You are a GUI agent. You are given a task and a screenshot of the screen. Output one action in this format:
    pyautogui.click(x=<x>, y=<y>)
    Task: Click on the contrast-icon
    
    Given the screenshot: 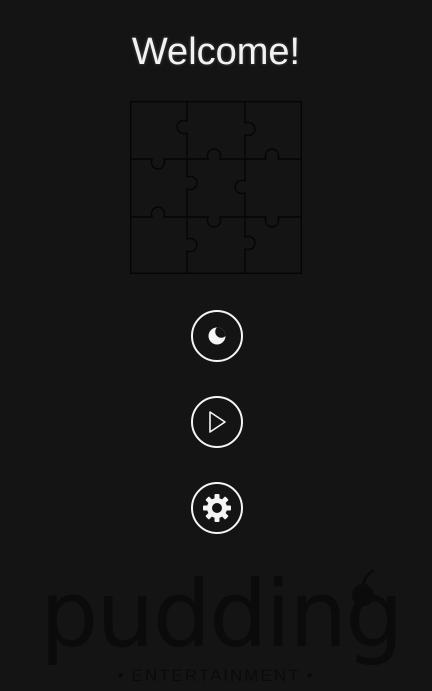 What is the action you would take?
    pyautogui.click(x=217, y=336)
    